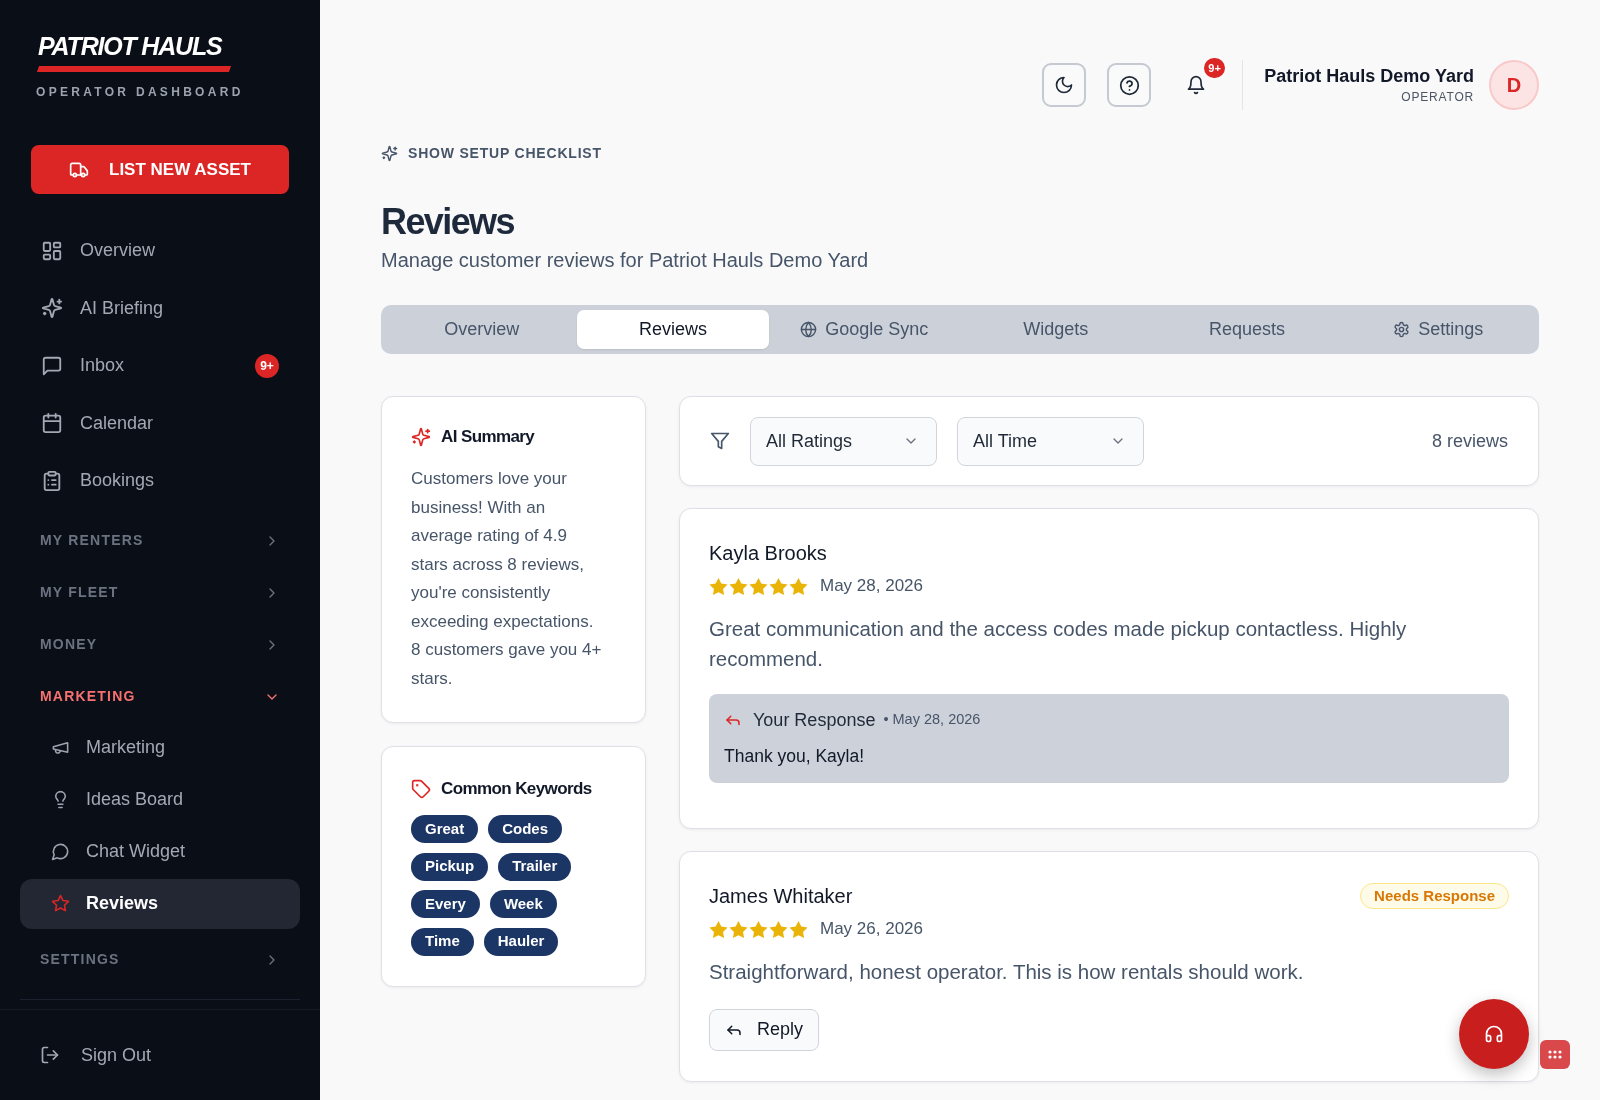  Describe the element at coordinates (673, 329) in the screenshot. I see `tab: Reviews` at that location.